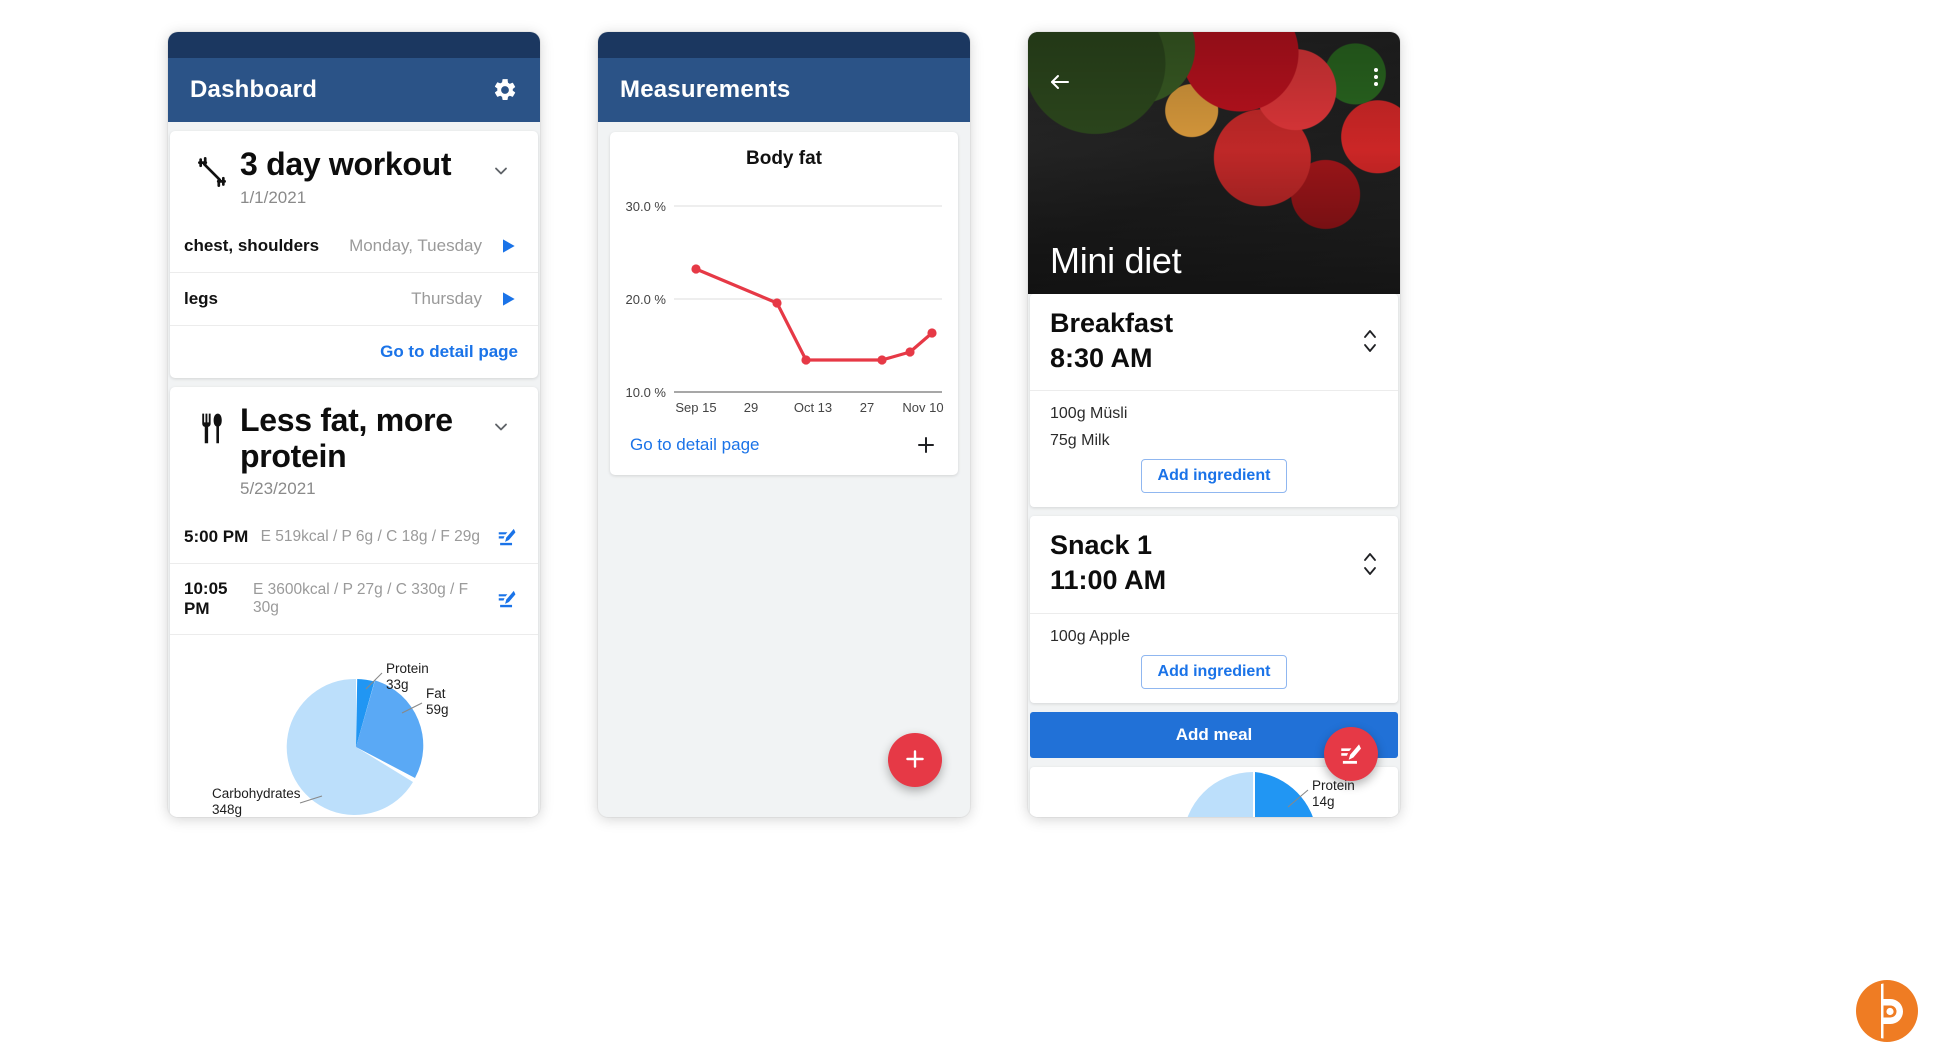 This screenshot has height=1062, width=1950. I want to click on workout-row-label: chest, shoulders, so click(252, 245).